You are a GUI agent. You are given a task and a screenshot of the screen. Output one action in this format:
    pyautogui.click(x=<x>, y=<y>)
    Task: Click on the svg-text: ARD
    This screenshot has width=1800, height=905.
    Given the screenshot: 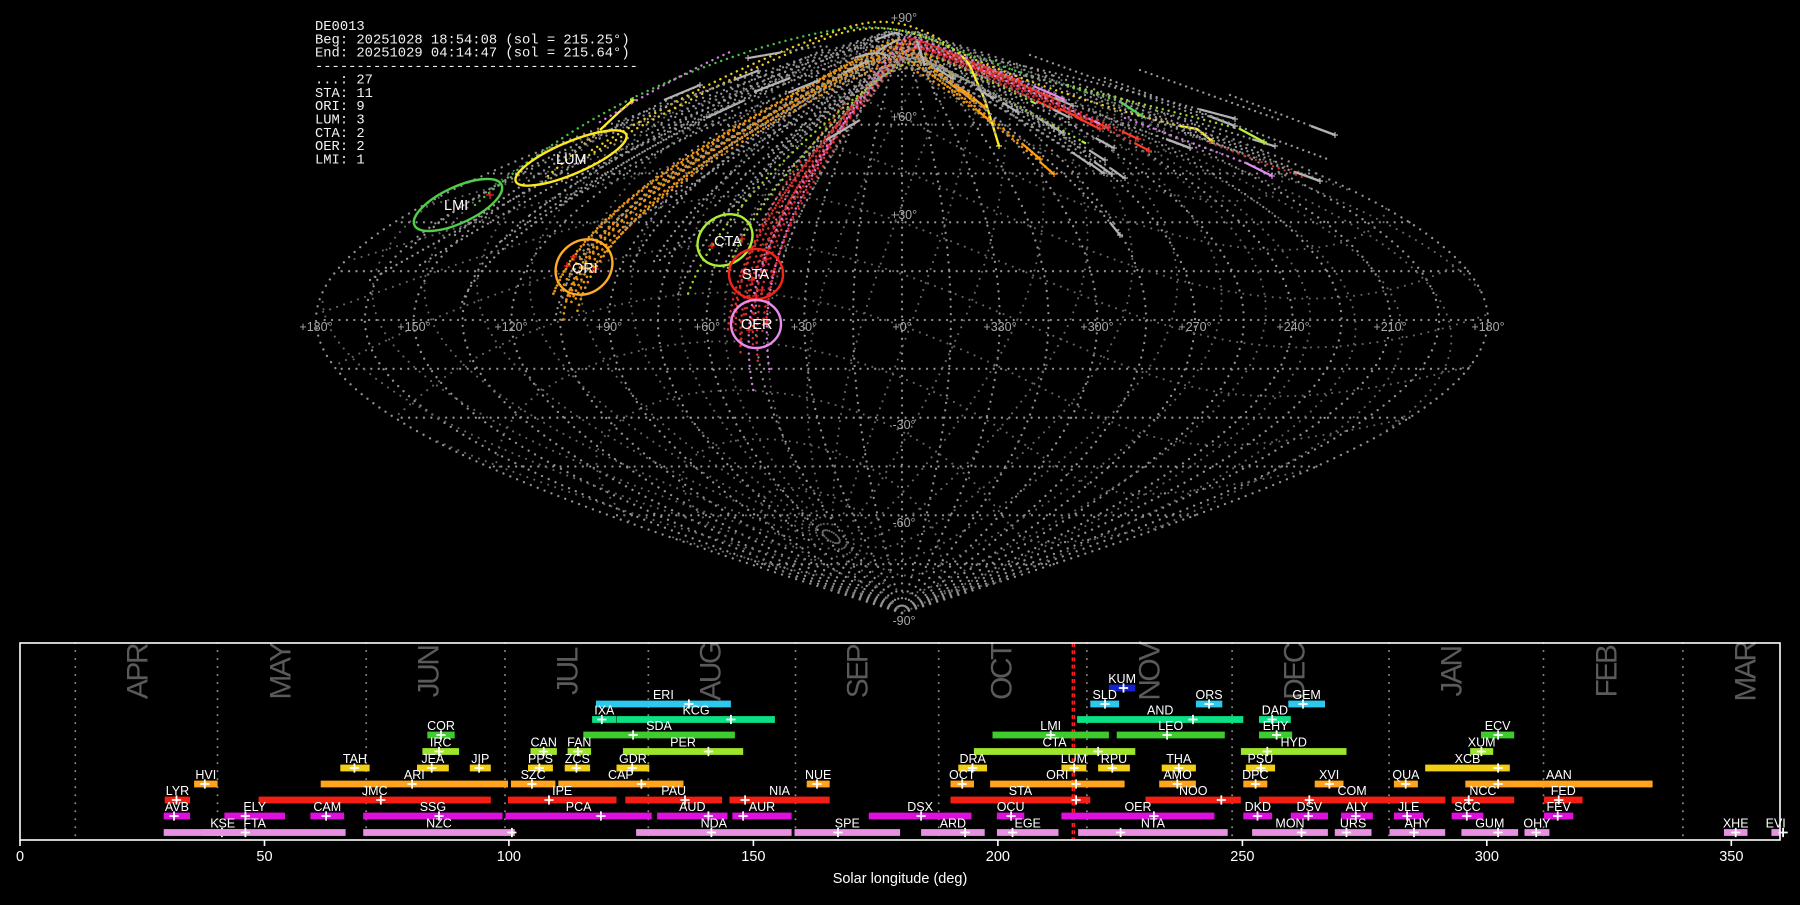 What is the action you would take?
    pyautogui.click(x=953, y=824)
    